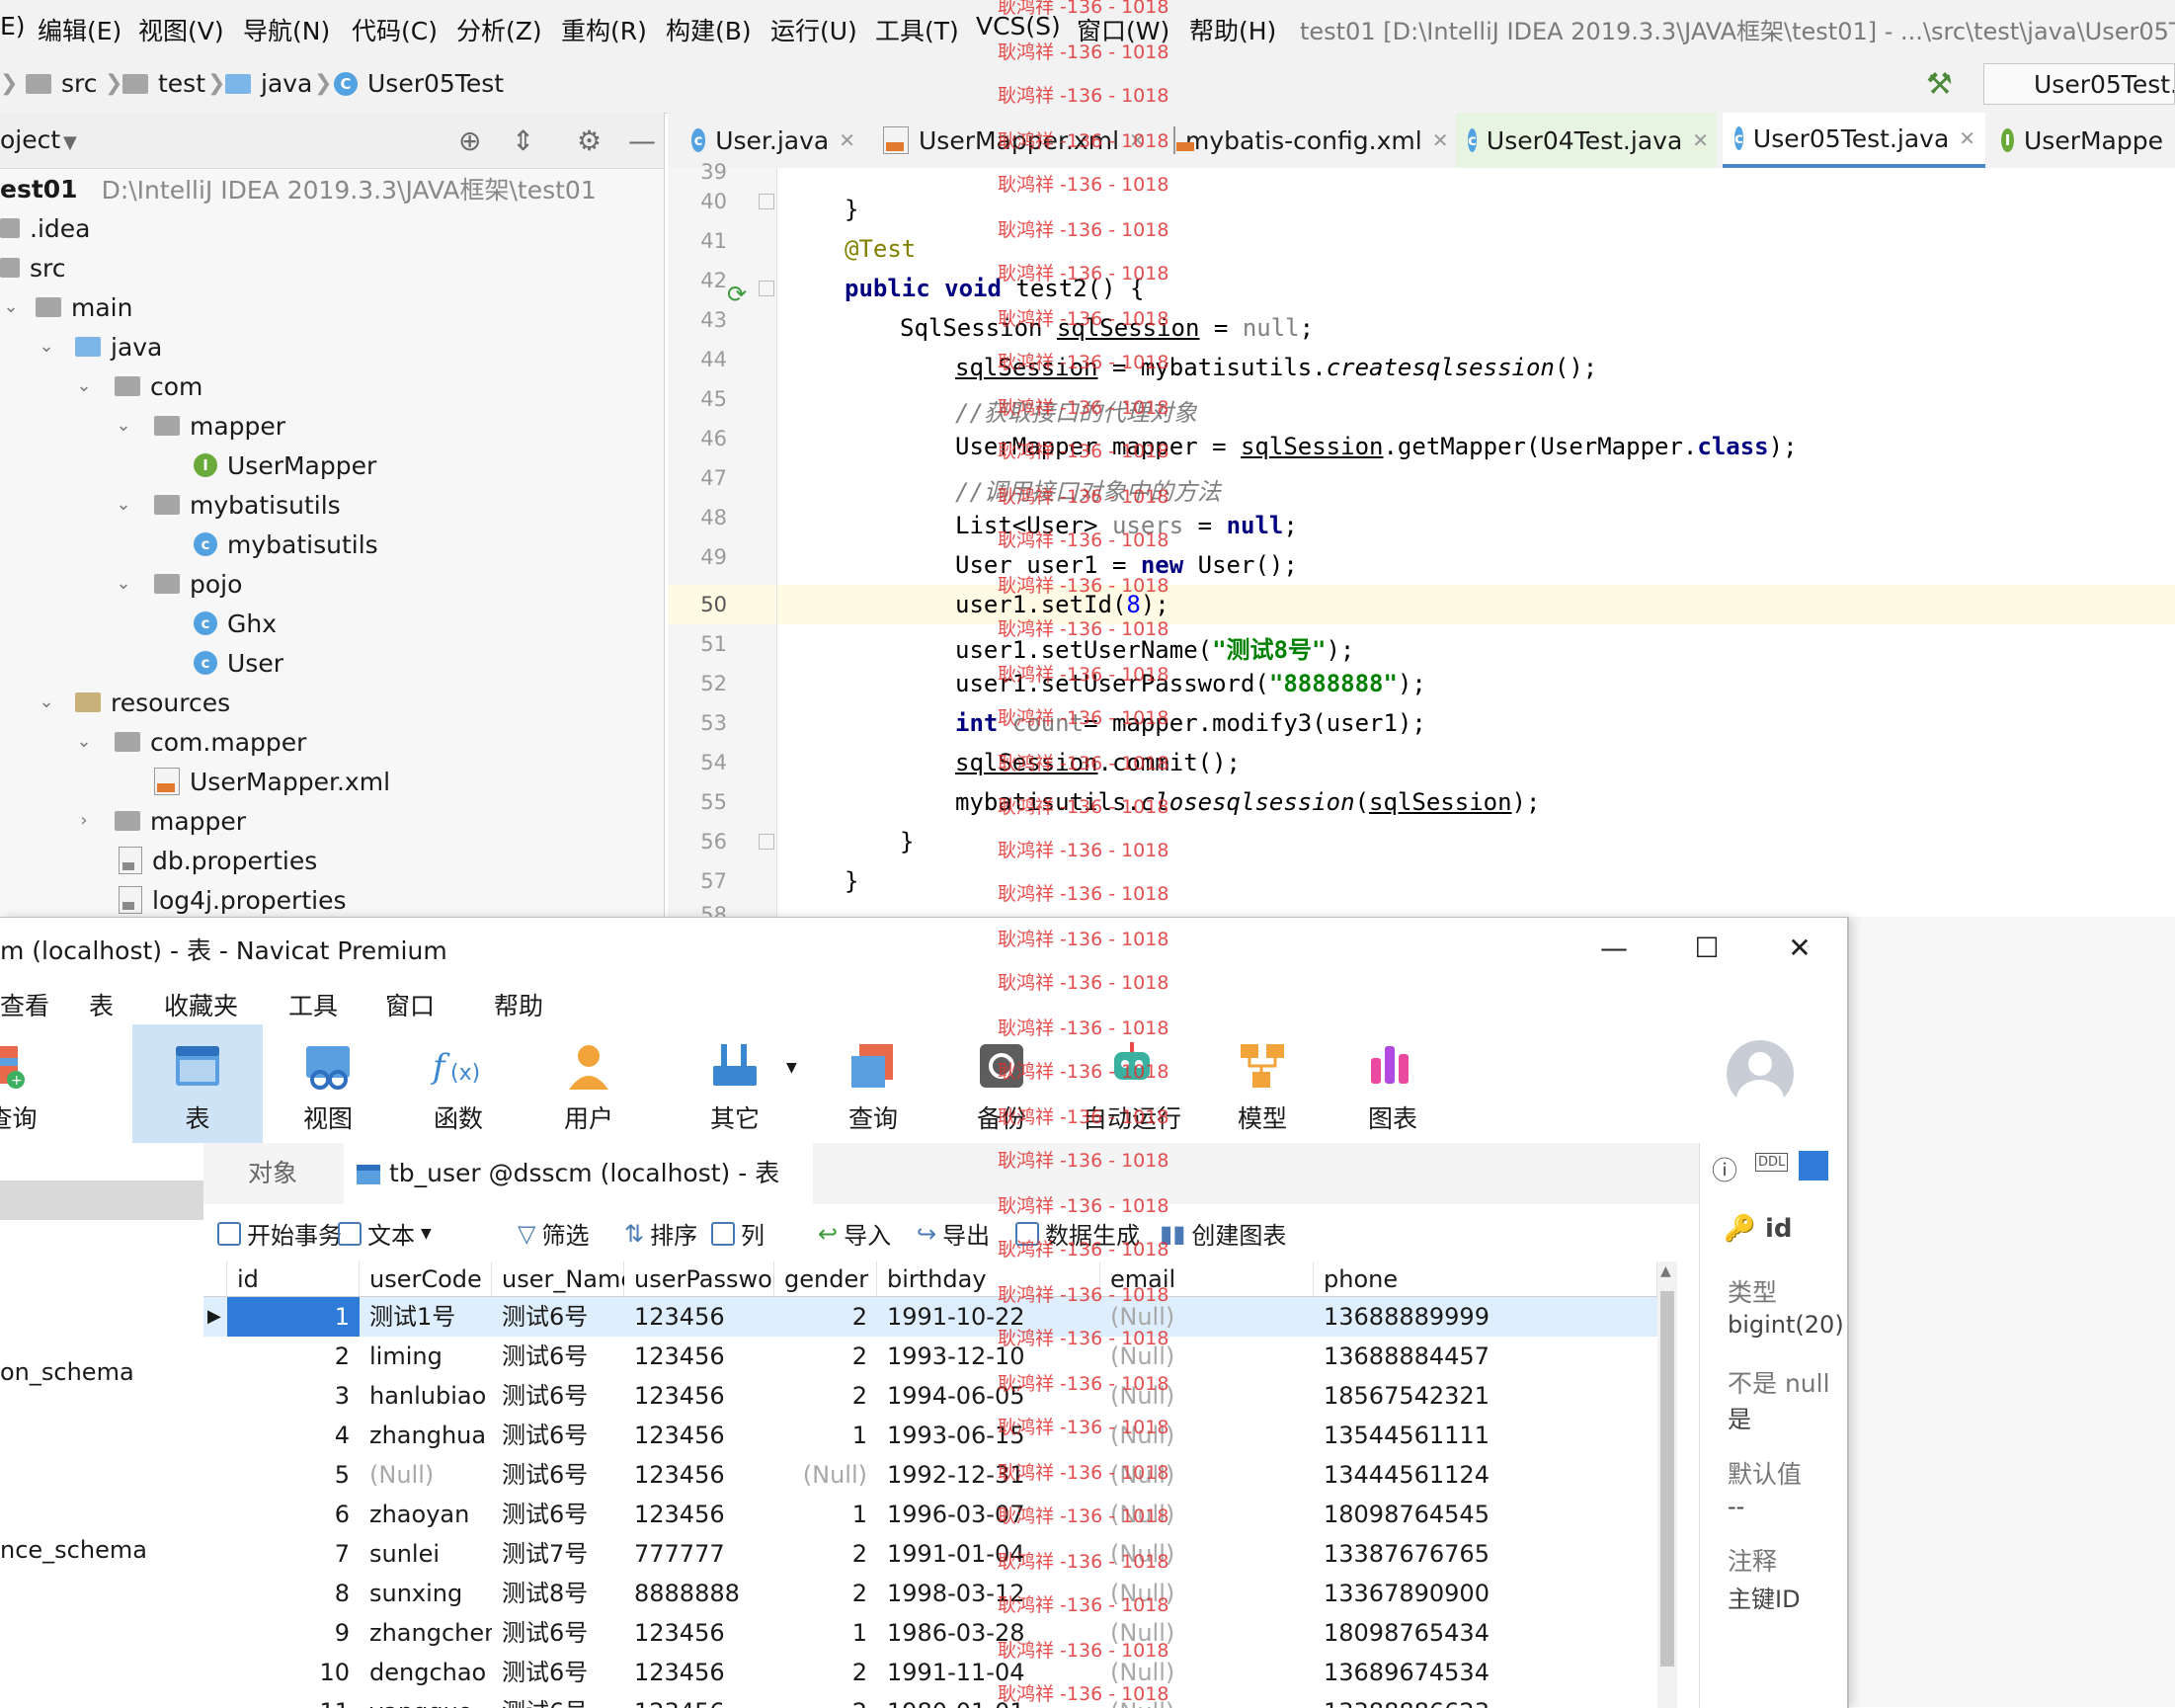  Describe the element at coordinates (181, 30) in the screenshot. I see `menu-item-view: 视图(V)` at that location.